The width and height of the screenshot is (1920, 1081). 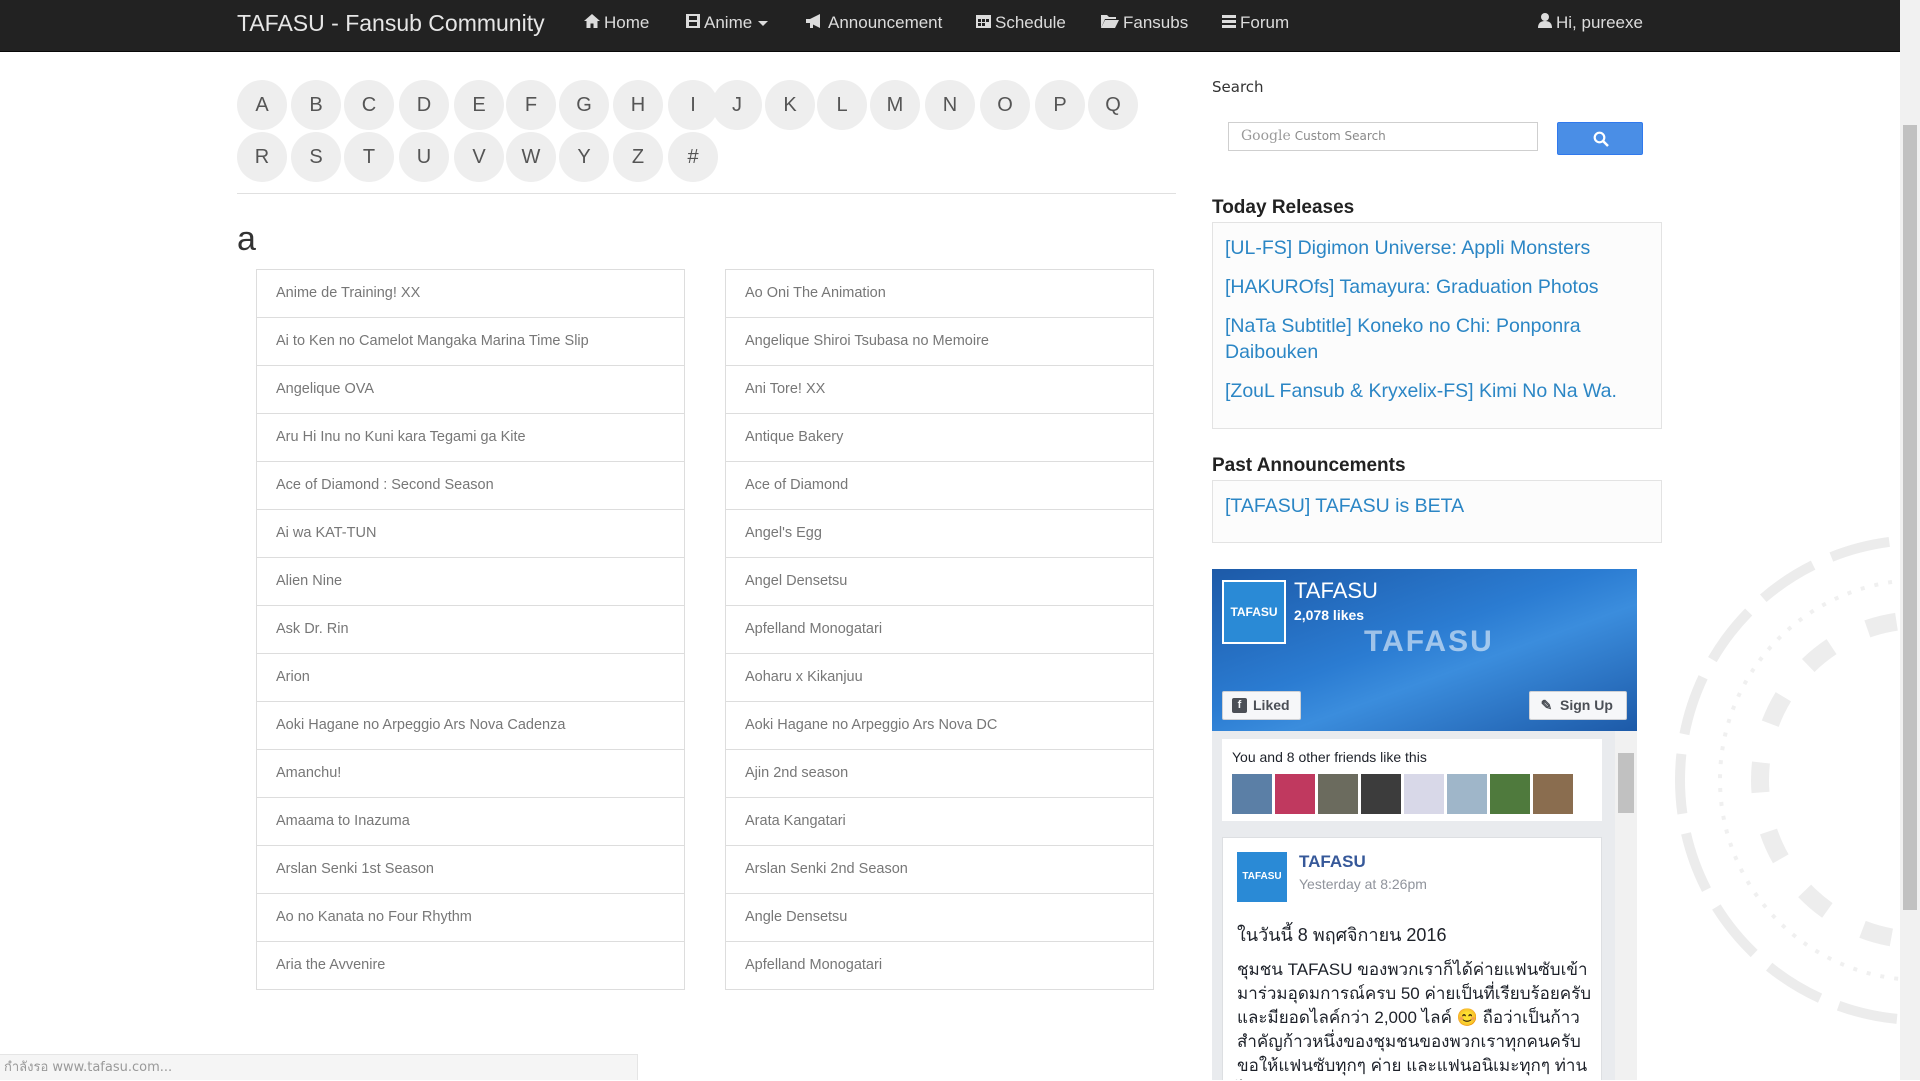 I want to click on letter-filter-button: Z, so click(x=638, y=157).